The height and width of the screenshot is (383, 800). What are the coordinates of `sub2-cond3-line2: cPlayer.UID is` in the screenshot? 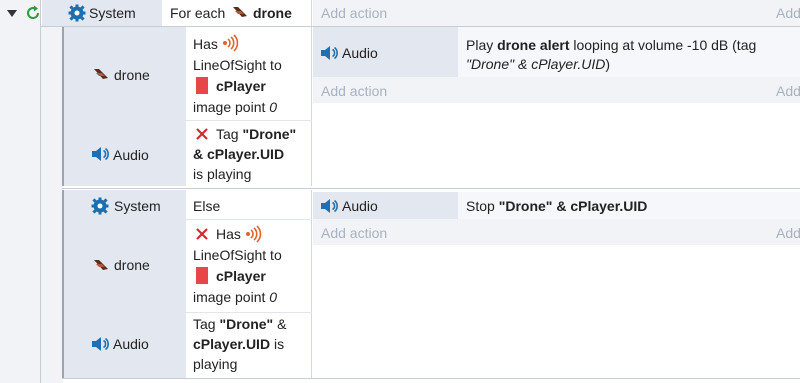 It's located at (239, 344).